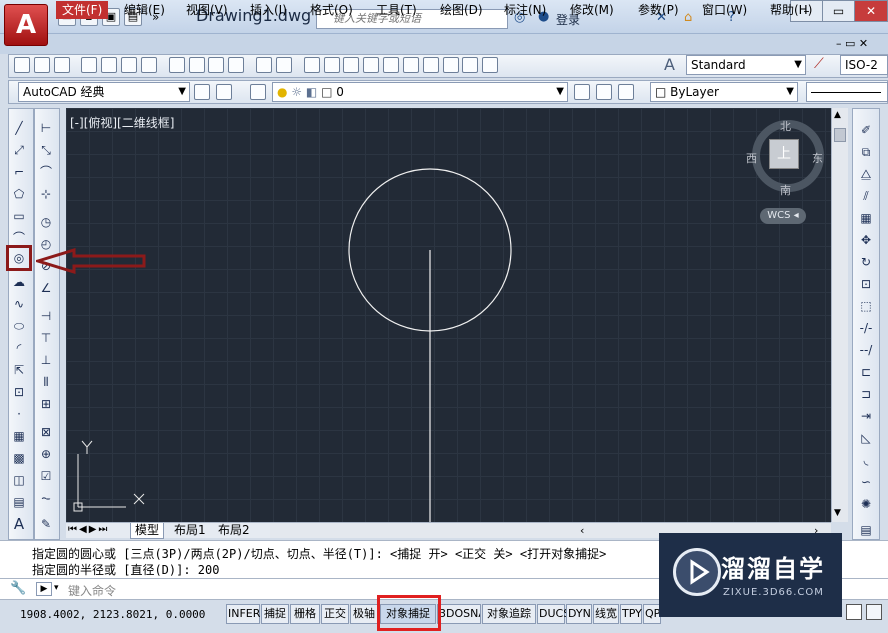 The width and height of the screenshot is (888, 633). I want to click on ellipse-arc-icon: ◜, so click(19, 348).